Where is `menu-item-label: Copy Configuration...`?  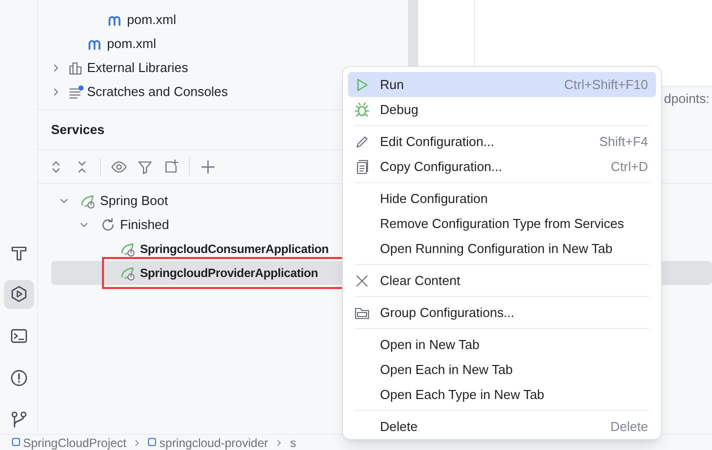
menu-item-label: Copy Configuration... is located at coordinates (442, 167).